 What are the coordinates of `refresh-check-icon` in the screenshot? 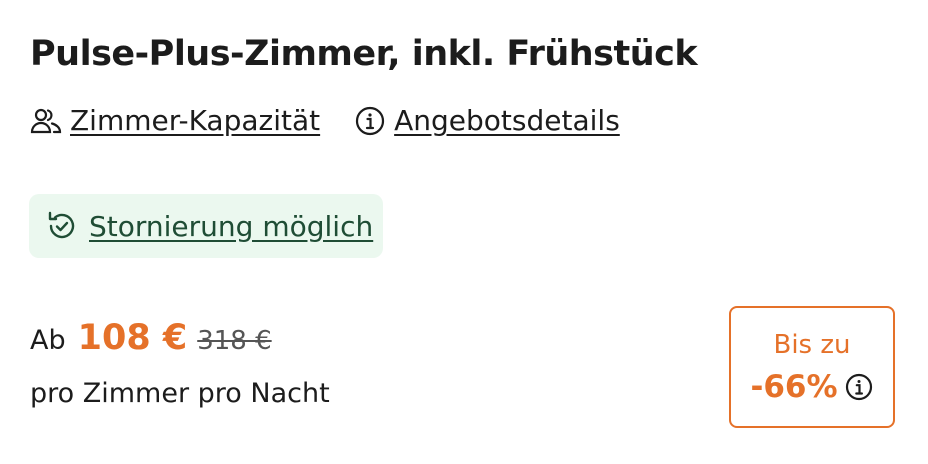 It's located at (61, 225).